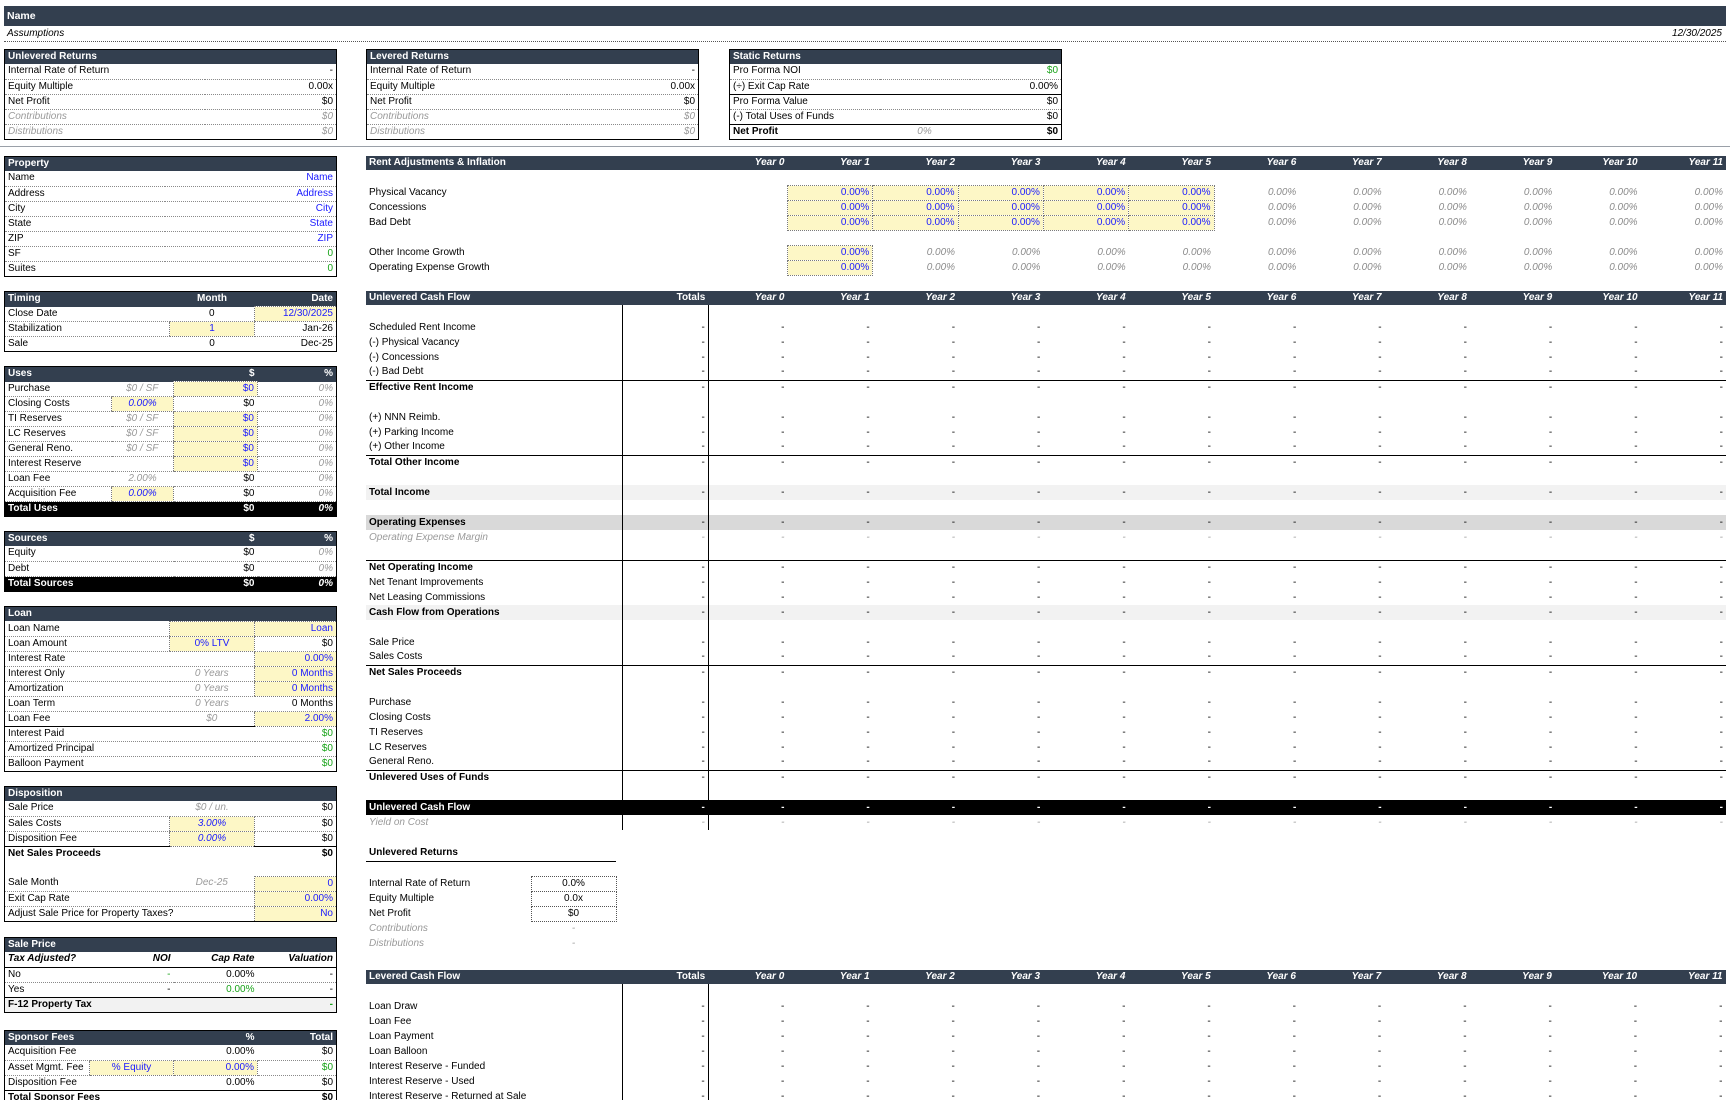 Image resolution: width=1730 pixels, height=1100 pixels. I want to click on disp-nsp-value: $0, so click(296, 853).